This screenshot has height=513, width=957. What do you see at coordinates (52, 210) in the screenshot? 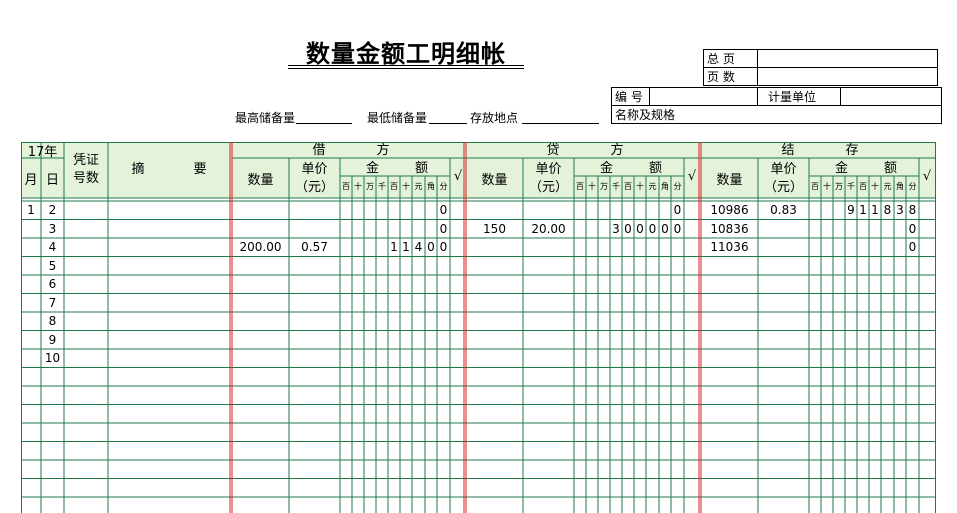
I see `row-day: 2` at bounding box center [52, 210].